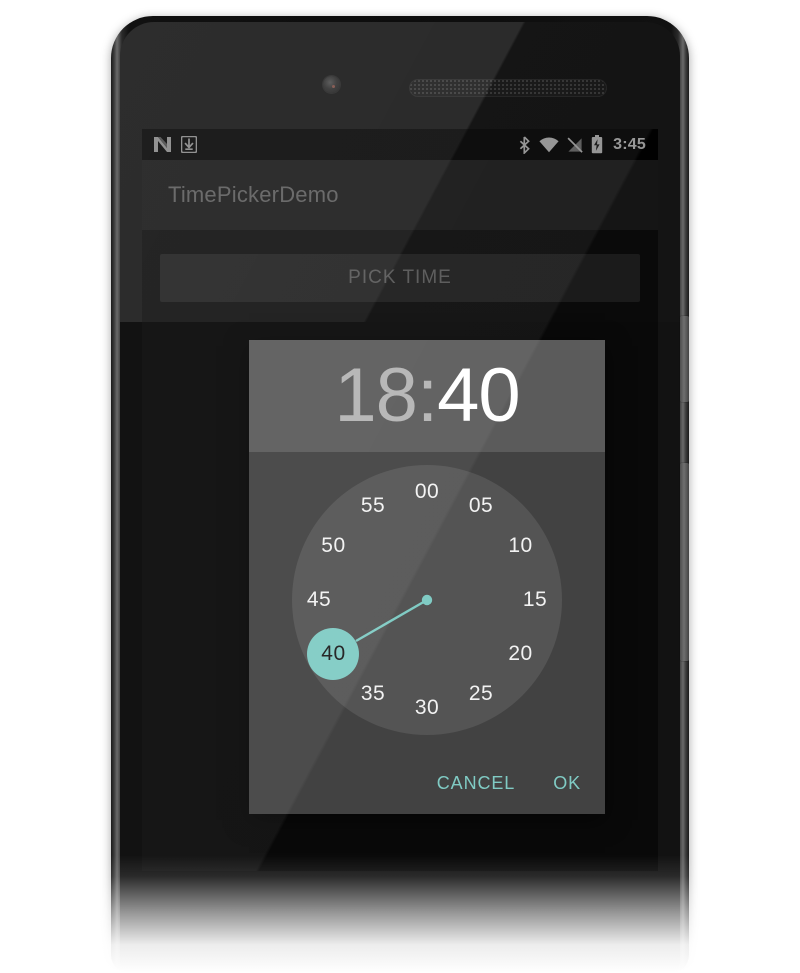 The image size is (800, 973). I want to click on clock-selected-value: 40, so click(333, 654).